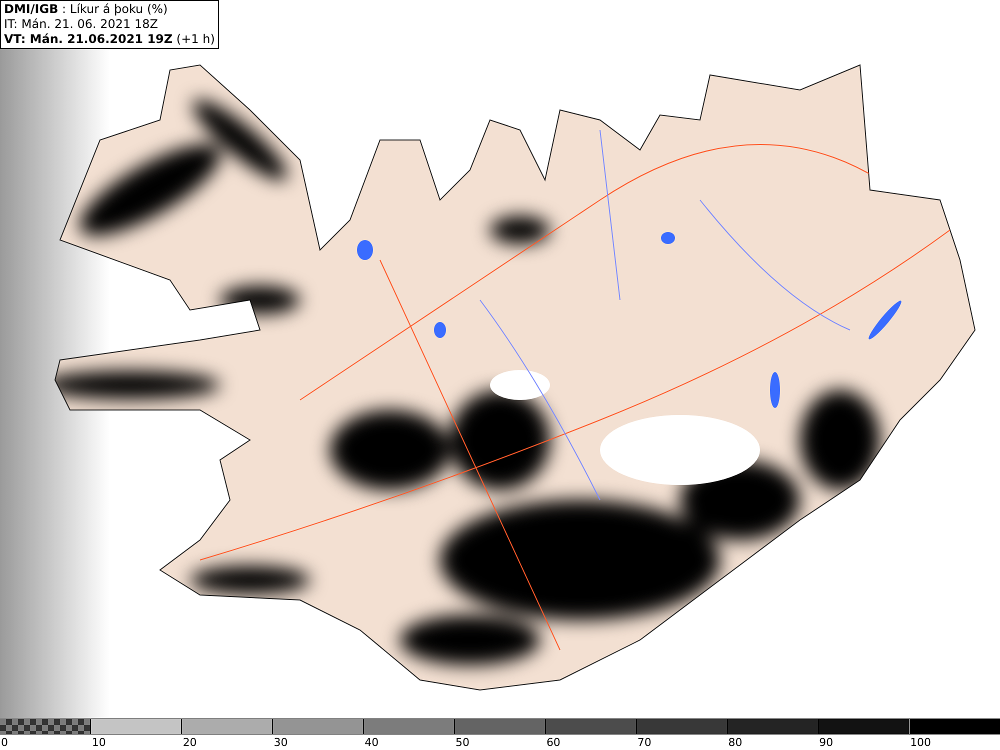 The width and height of the screenshot is (1000, 750). I want to click on legend-label: 80, so click(735, 742).